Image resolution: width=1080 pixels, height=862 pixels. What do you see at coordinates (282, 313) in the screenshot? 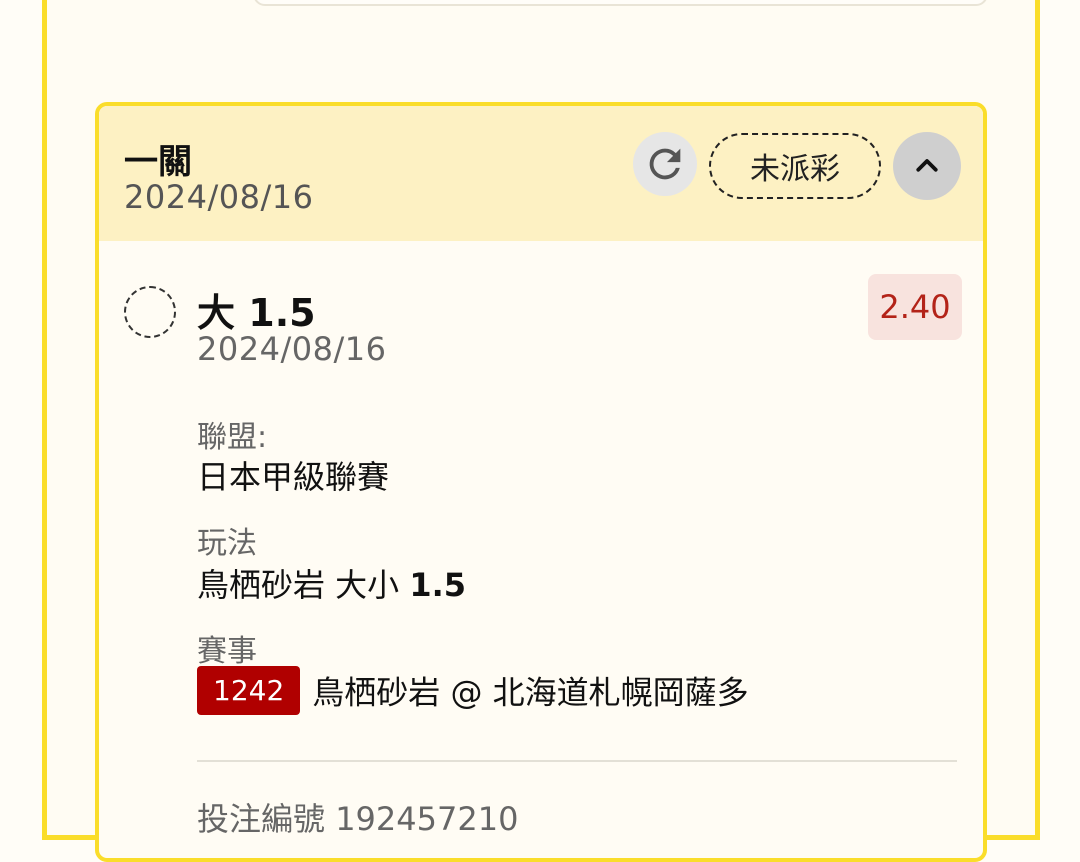
I see `selection-line: 1.5` at bounding box center [282, 313].